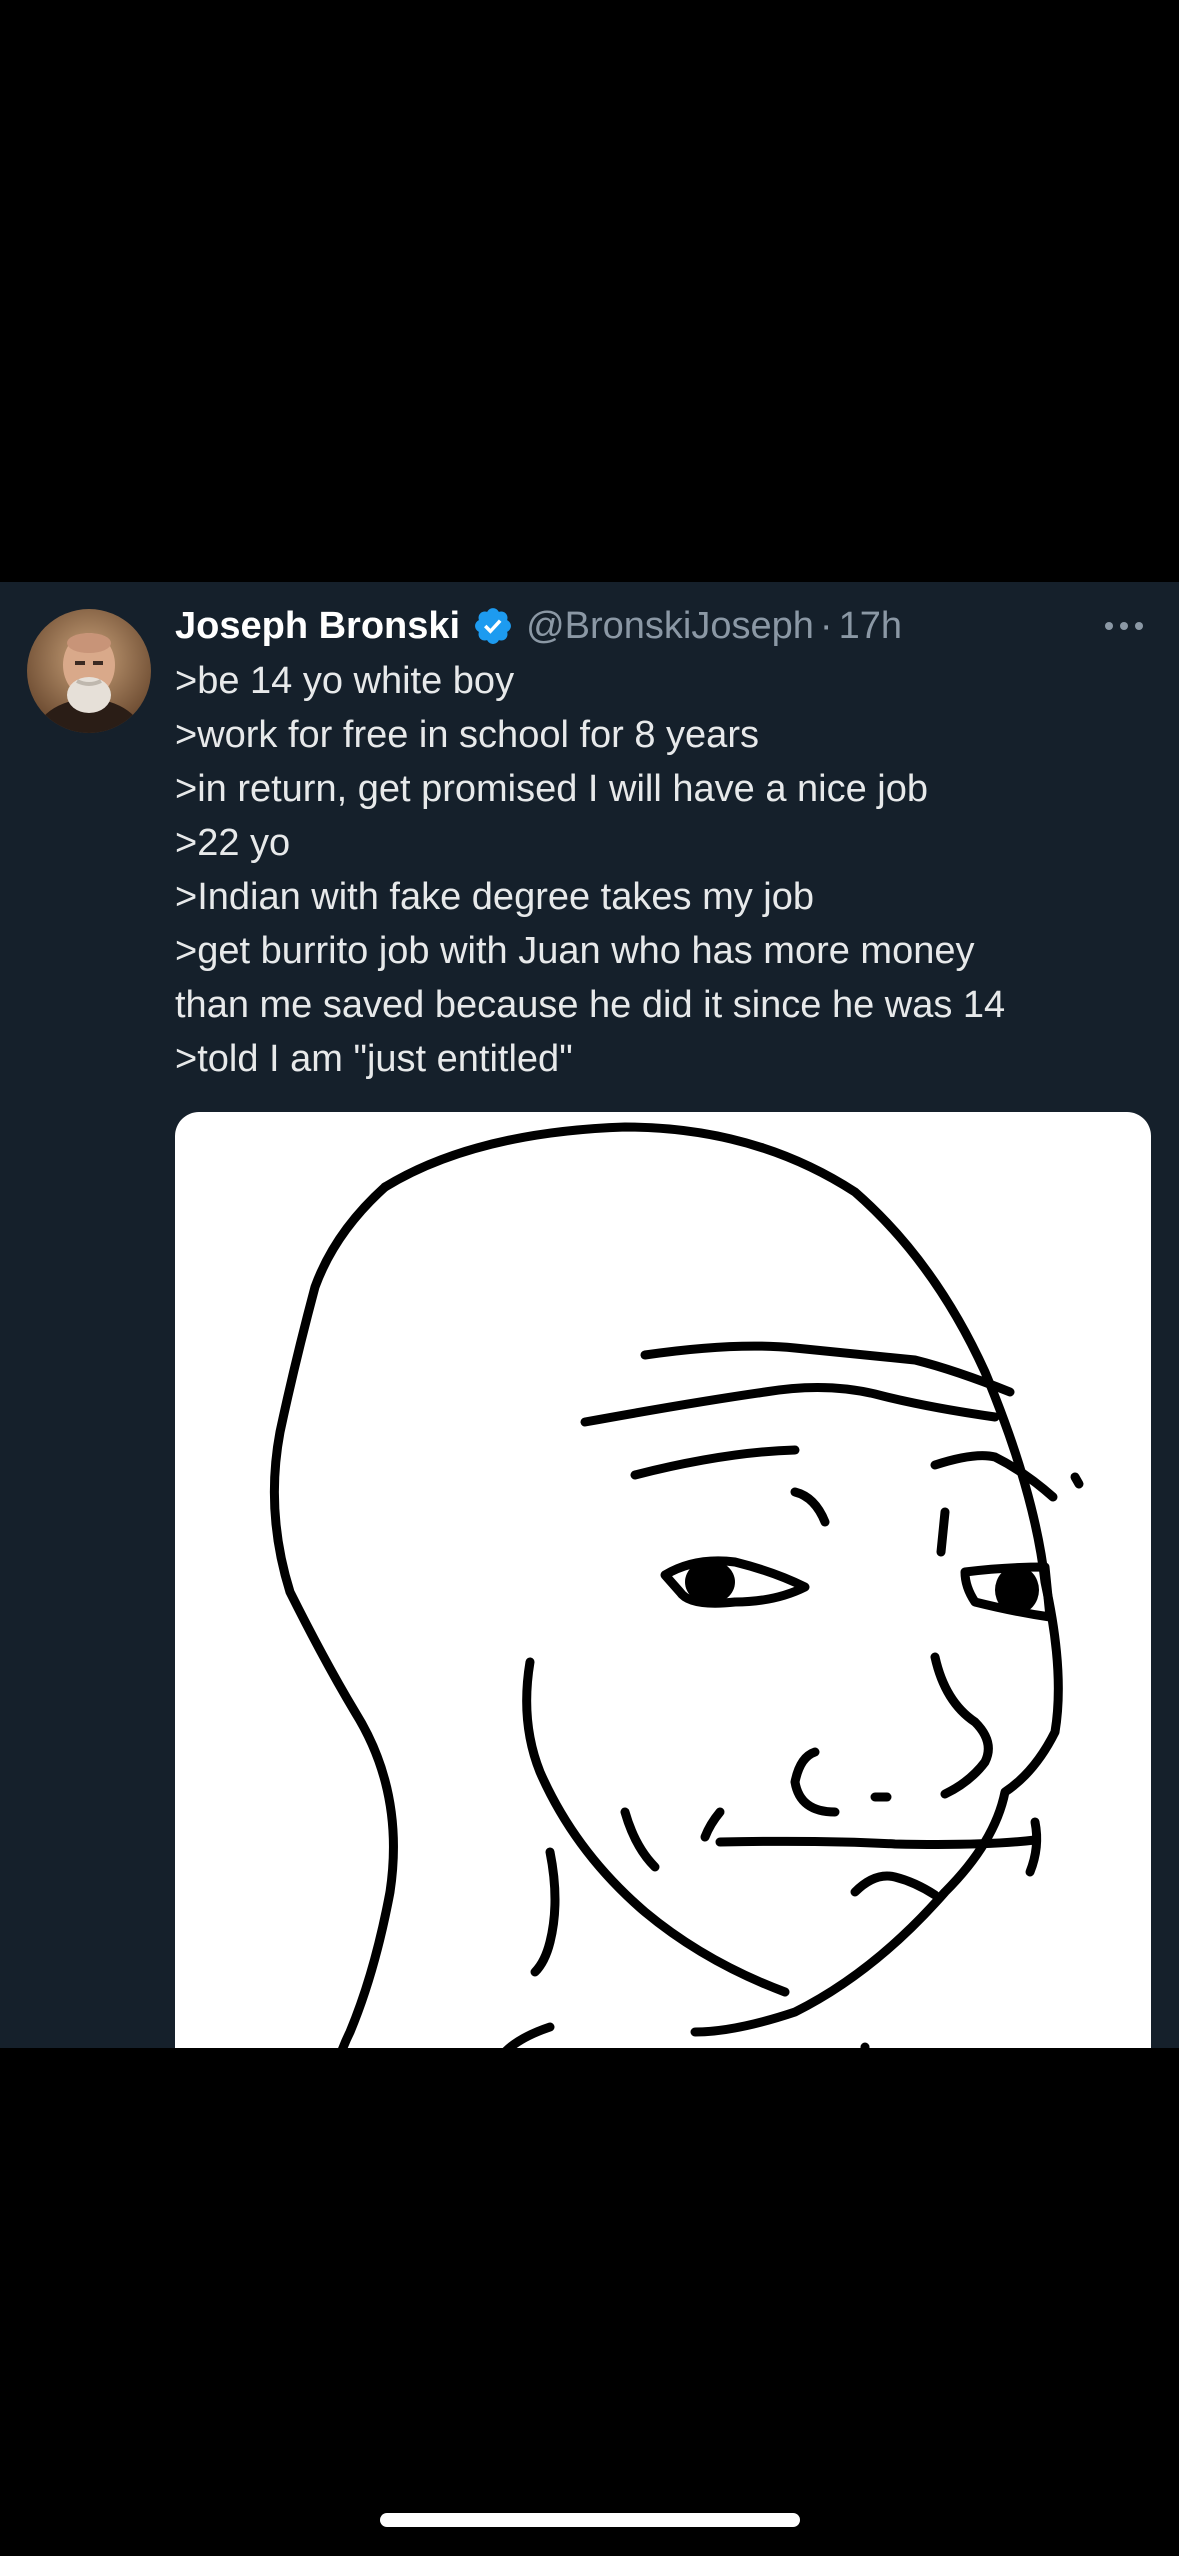  Describe the element at coordinates (670, 626) in the screenshot. I see `user-handle: @BronskiJoseph` at that location.